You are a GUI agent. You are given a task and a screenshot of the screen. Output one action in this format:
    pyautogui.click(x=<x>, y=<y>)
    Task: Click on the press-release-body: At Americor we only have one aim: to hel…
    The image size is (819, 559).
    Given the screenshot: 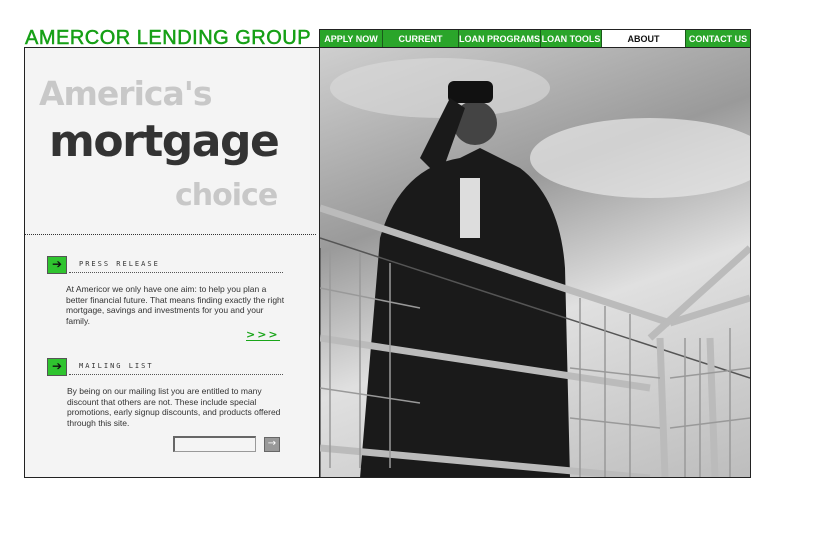 What is the action you would take?
    pyautogui.click(x=175, y=305)
    